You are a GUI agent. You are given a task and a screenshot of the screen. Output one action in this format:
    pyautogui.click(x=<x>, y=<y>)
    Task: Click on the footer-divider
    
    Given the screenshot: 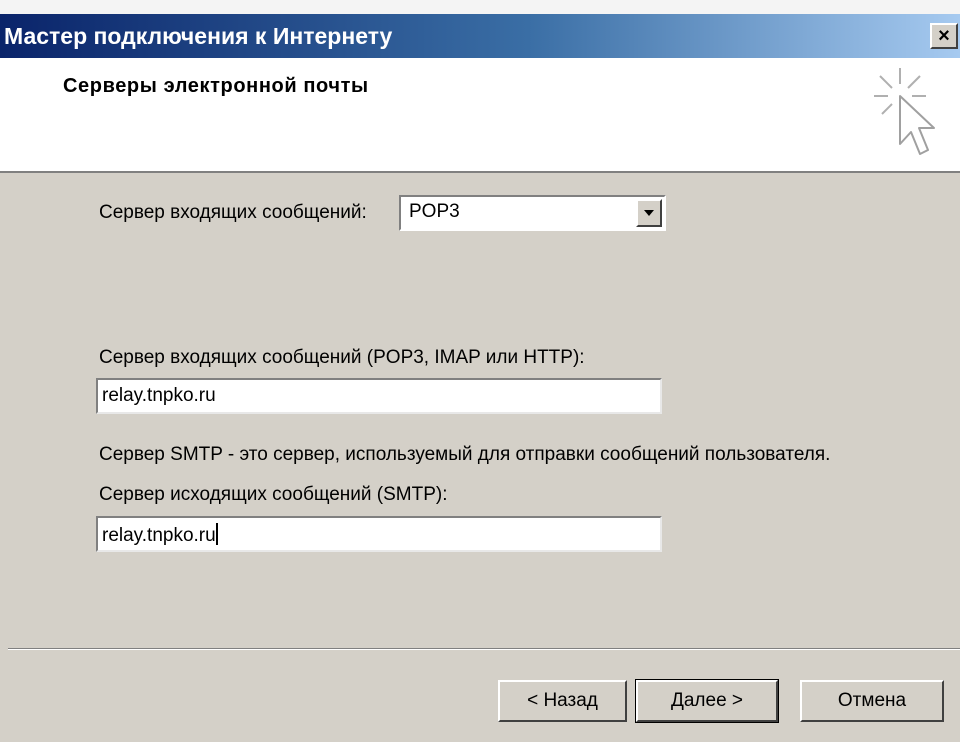 What is the action you would take?
    pyautogui.click(x=484, y=649)
    